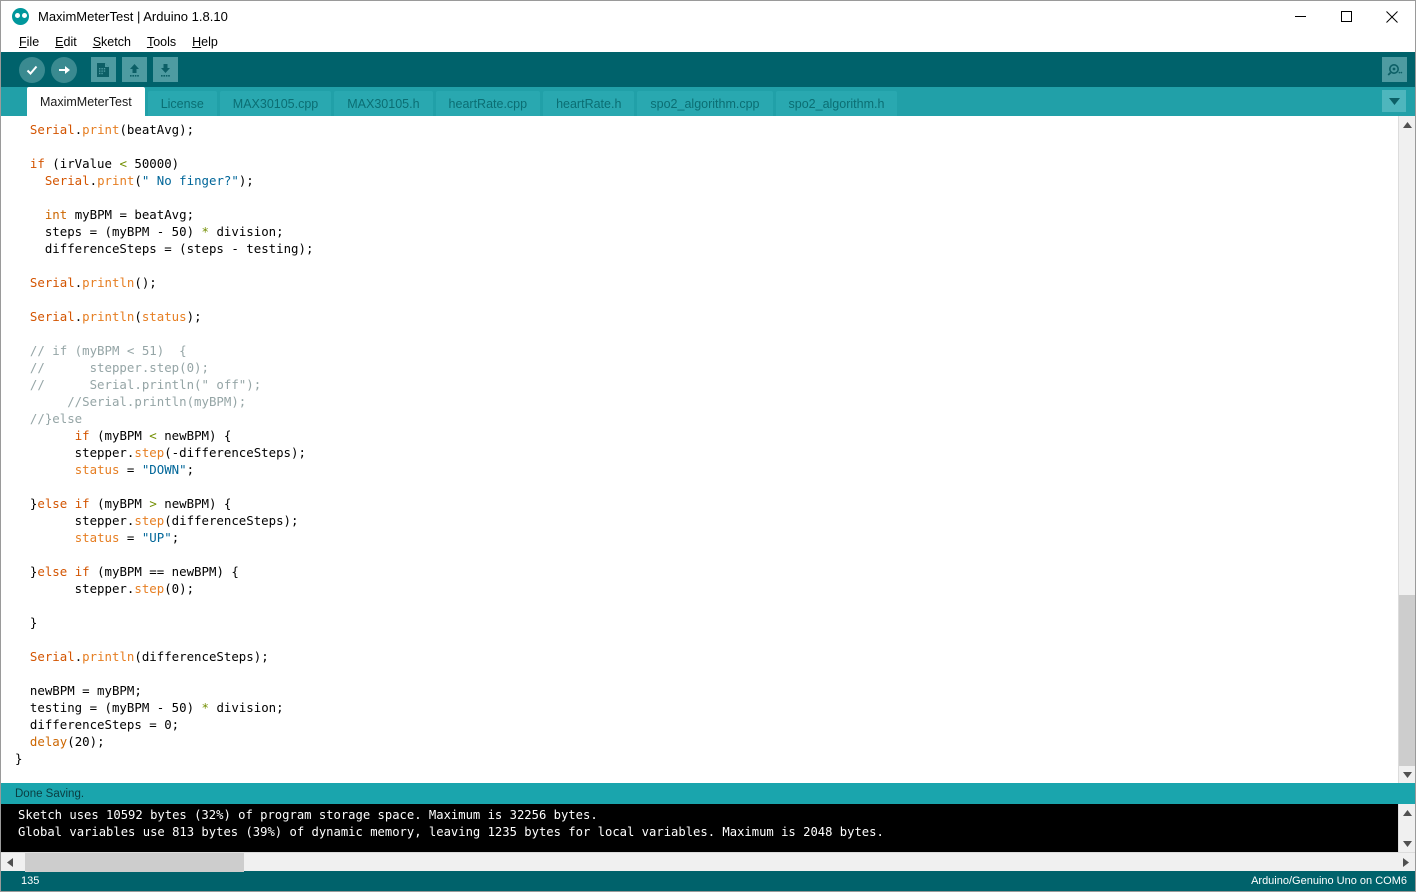  Describe the element at coordinates (127, 537) in the screenshot. I see `code-line: status = "UP";` at that location.